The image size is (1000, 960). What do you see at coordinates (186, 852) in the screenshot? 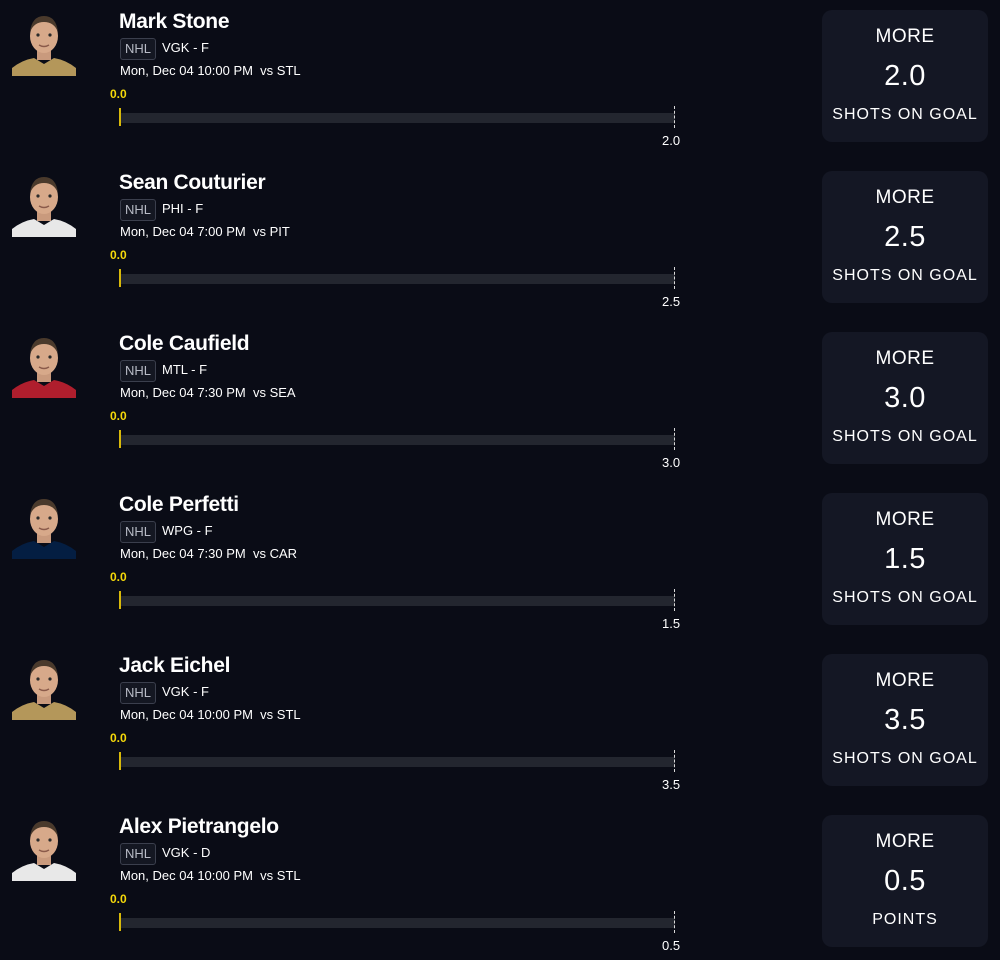
I see `team-position: VGK - D` at bounding box center [186, 852].